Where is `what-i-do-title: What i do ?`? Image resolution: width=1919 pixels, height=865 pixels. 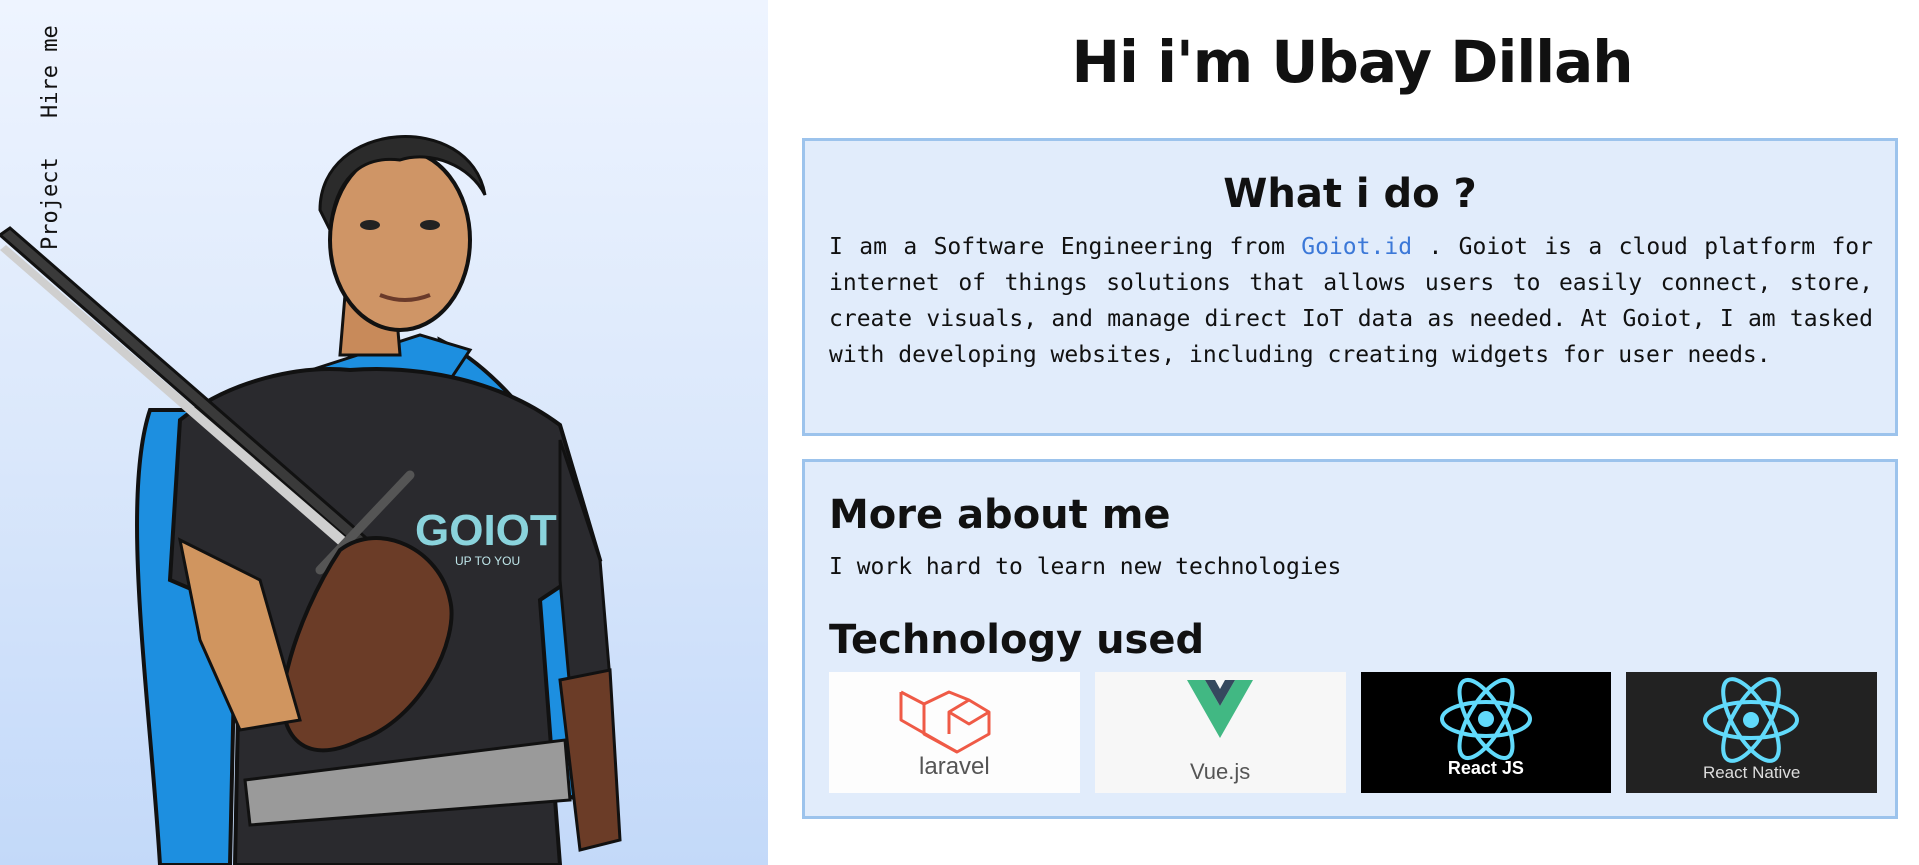 what-i-do-title: What i do ? is located at coordinates (1350, 194).